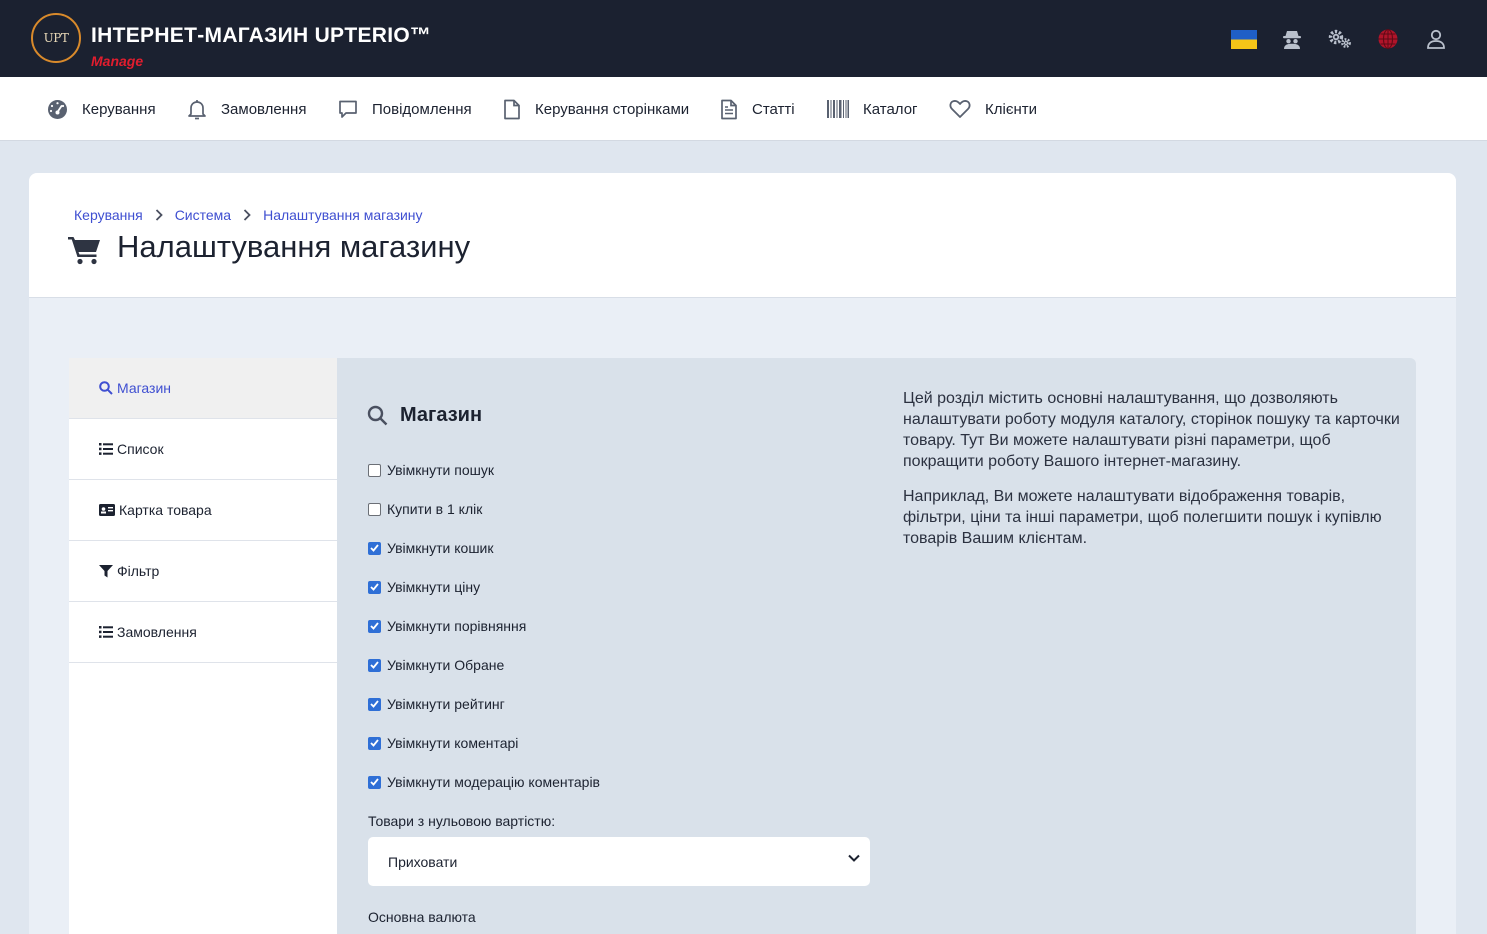 This screenshot has width=1487, height=934. I want to click on nav-label: Статті, so click(773, 109).